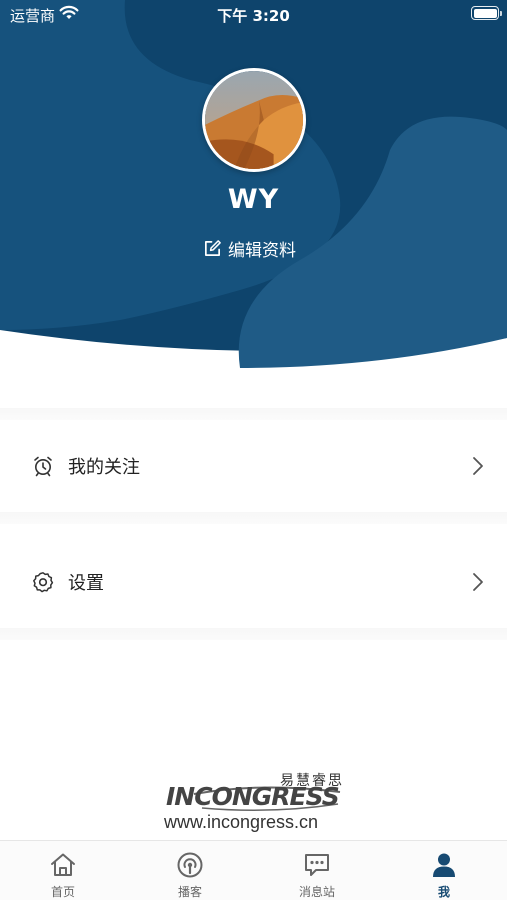 Image resolution: width=507 pixels, height=900 pixels. I want to click on tab-me: 我, so click(444, 870).